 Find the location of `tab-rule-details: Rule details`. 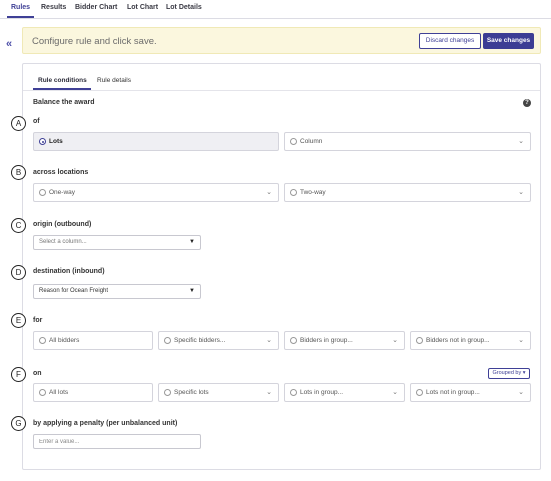

tab-rule-details: Rule details is located at coordinates (114, 80).